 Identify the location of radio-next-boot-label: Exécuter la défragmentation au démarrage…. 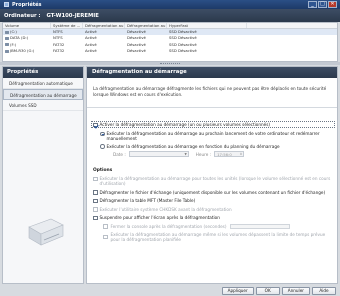
(213, 136).